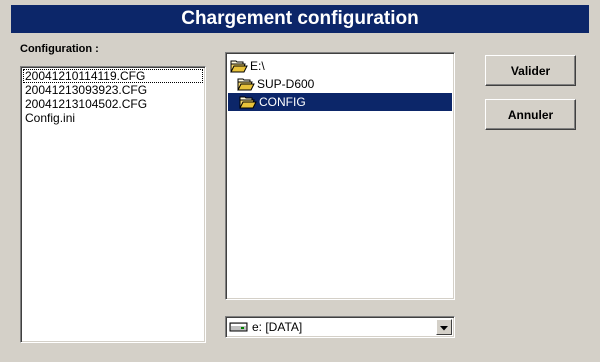 Image resolution: width=600 pixels, height=362 pixels. I want to click on directory-item-label: E:\, so click(257, 66).